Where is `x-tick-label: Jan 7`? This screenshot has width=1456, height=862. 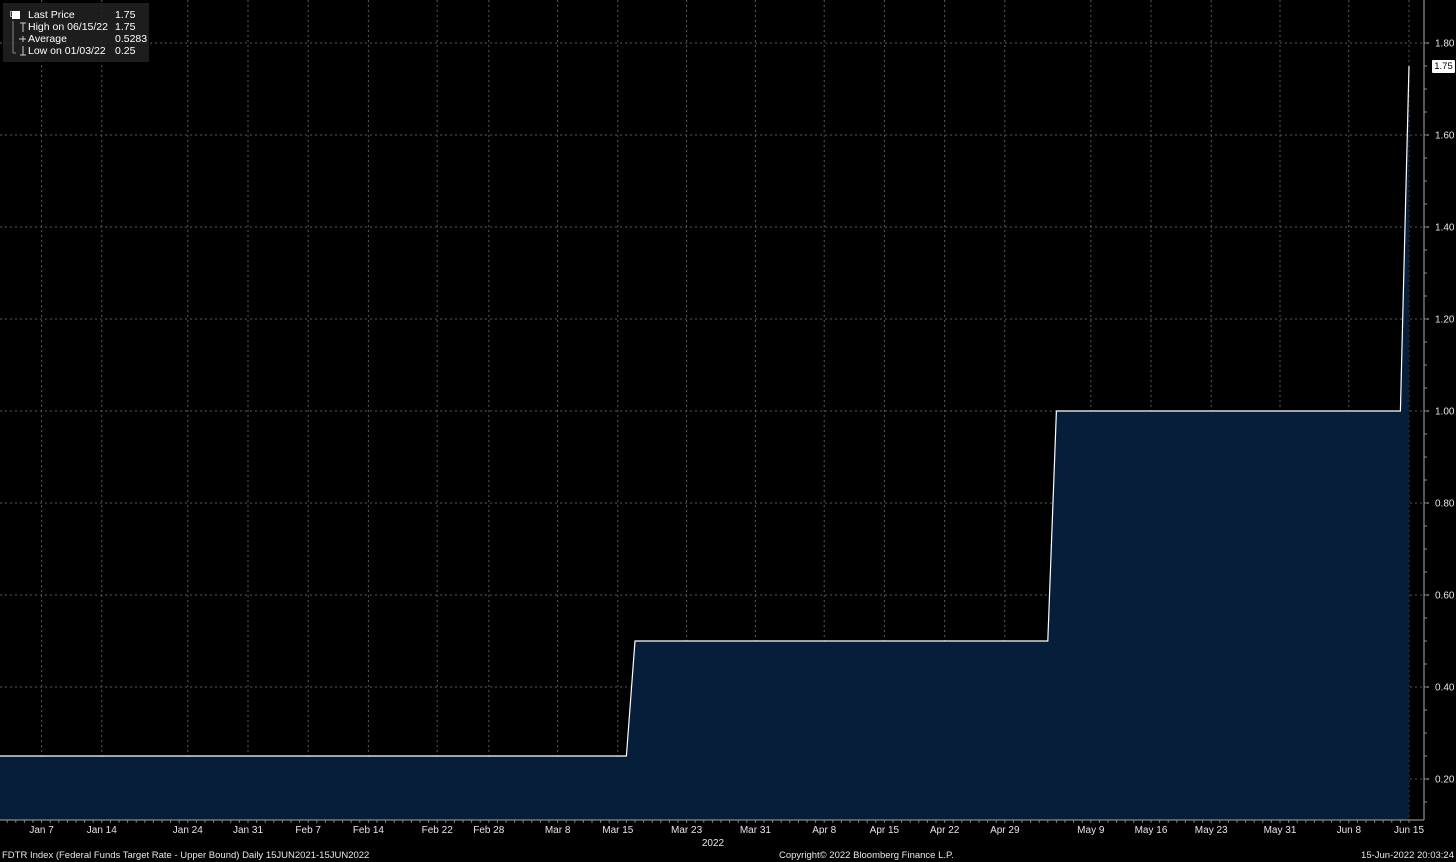 x-tick-label: Jan 7 is located at coordinates (41, 830).